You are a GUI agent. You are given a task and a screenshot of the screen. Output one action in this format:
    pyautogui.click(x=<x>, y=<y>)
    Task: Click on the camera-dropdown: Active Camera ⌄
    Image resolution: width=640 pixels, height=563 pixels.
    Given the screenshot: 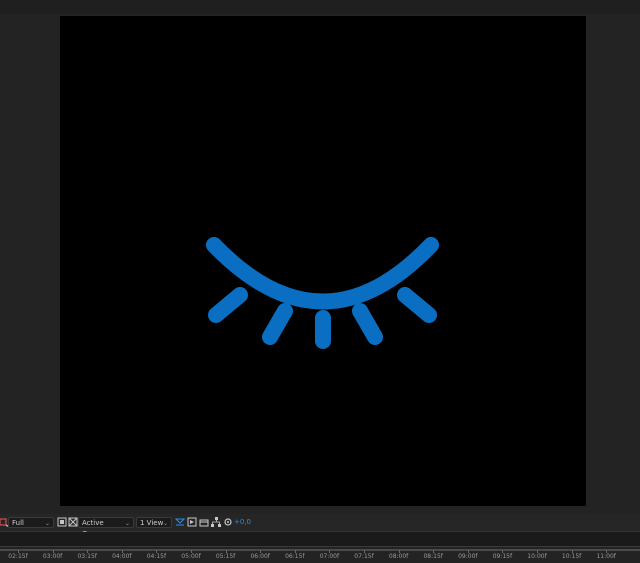 What is the action you would take?
    pyautogui.click(x=106, y=527)
    